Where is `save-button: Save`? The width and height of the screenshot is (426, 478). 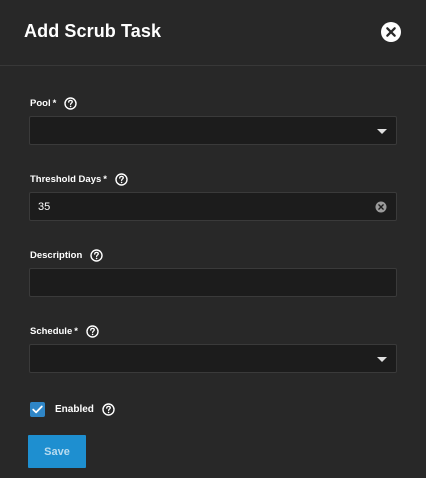 save-button: Save is located at coordinates (57, 451).